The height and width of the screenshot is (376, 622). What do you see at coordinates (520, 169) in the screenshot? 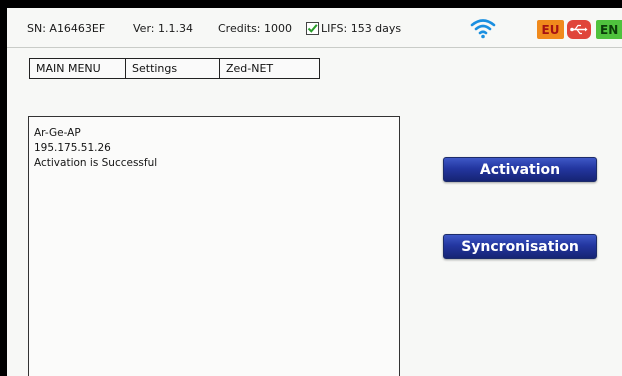
I see `activation-button: Activation` at bounding box center [520, 169].